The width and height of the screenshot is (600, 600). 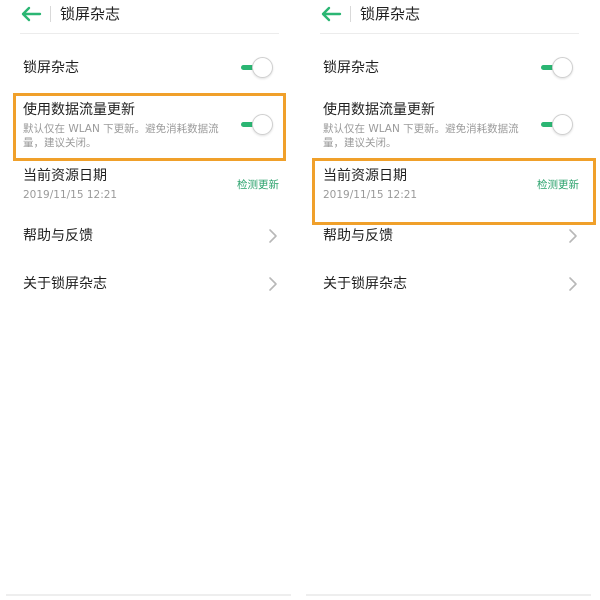 I want to click on setting-mobile-data-update: 使用数据流量更新 默认仅在 WLAN 下更新。避免消耗数据流量，建议关闭。, so click(x=448, y=127).